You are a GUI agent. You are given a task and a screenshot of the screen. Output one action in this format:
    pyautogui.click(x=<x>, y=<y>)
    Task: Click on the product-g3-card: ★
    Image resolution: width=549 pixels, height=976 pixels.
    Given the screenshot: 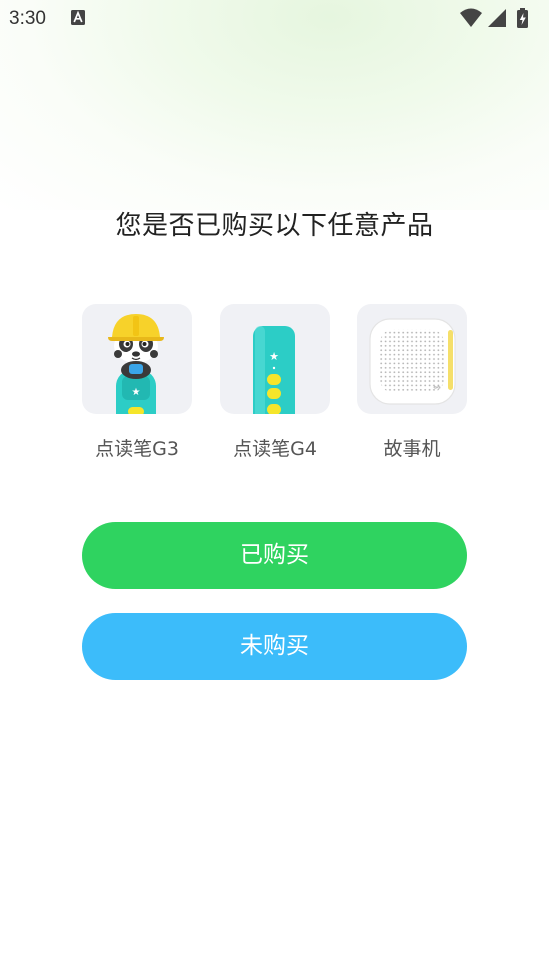 What is the action you would take?
    pyautogui.click(x=137, y=359)
    